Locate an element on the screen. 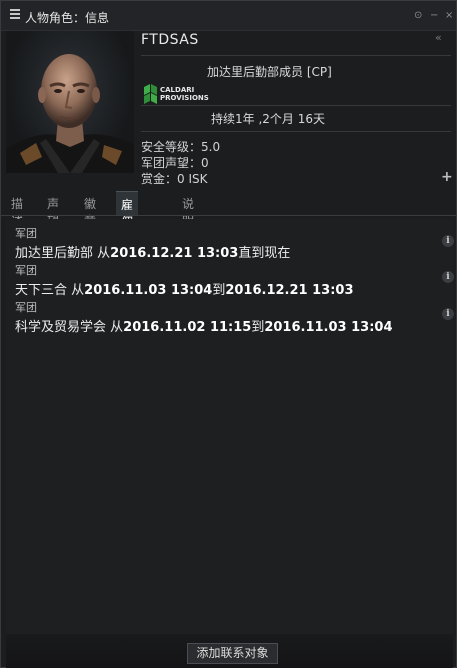 The image size is (457, 668). window-title: 人物角色：信息 is located at coordinates (67, 18).